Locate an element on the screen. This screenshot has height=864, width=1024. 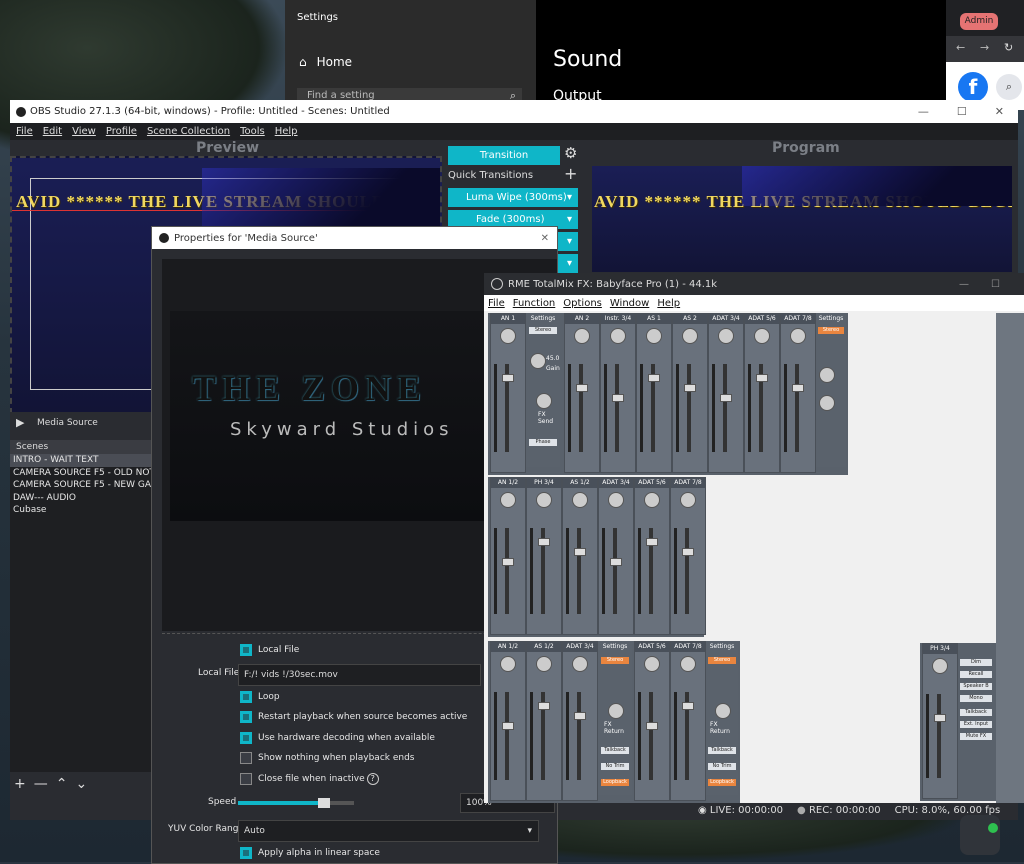
forward-icon: → is located at coordinates (984, 47).